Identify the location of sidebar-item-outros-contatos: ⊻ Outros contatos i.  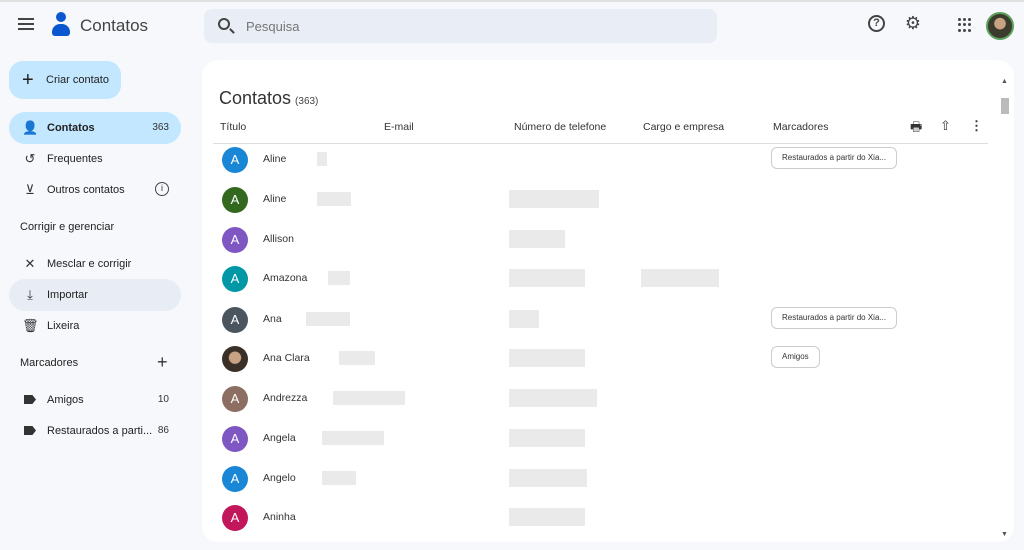
(95, 190).